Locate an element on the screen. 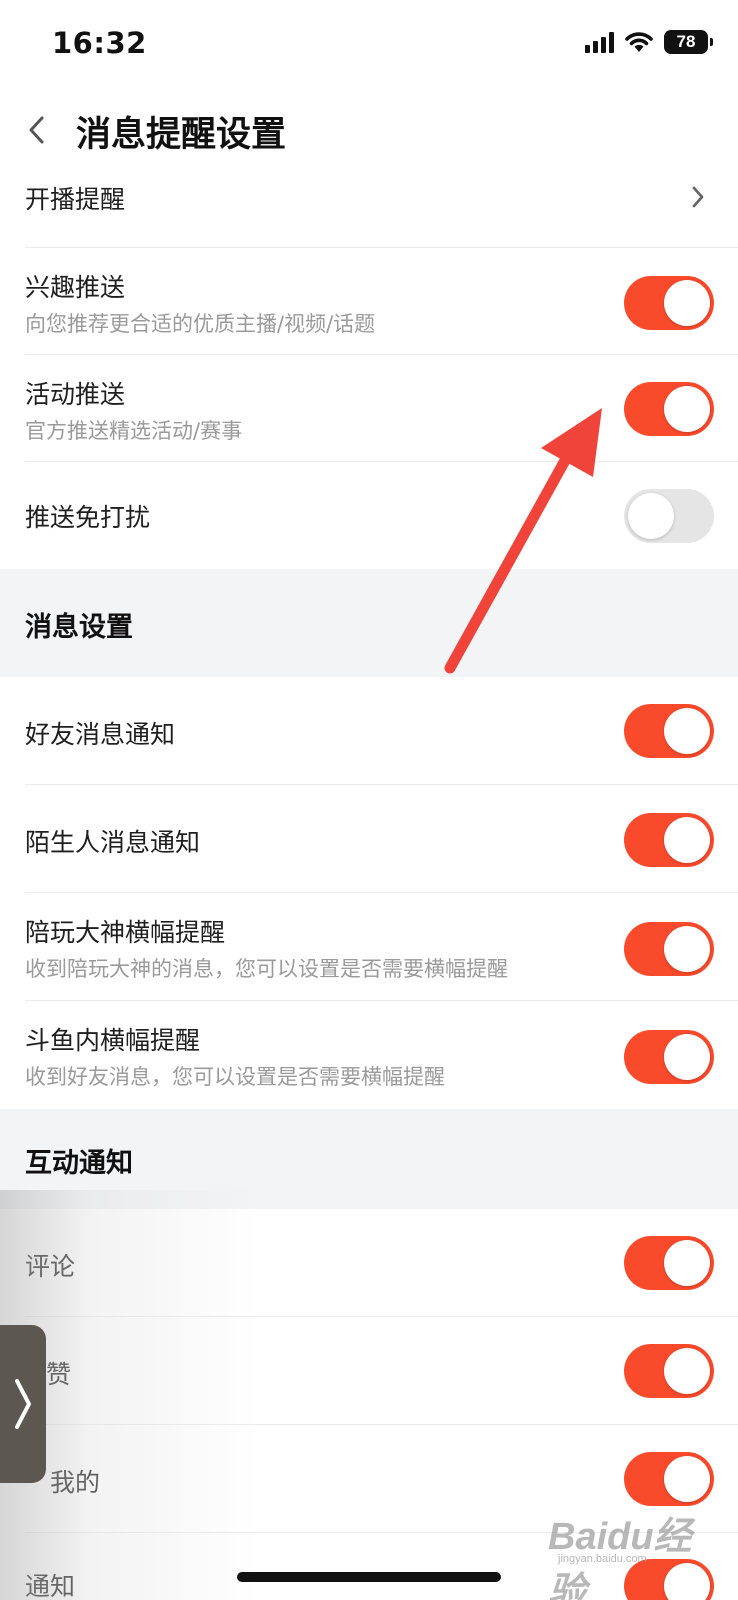 This screenshot has height=1600, width=738. interest-push-toggle is located at coordinates (669, 303).